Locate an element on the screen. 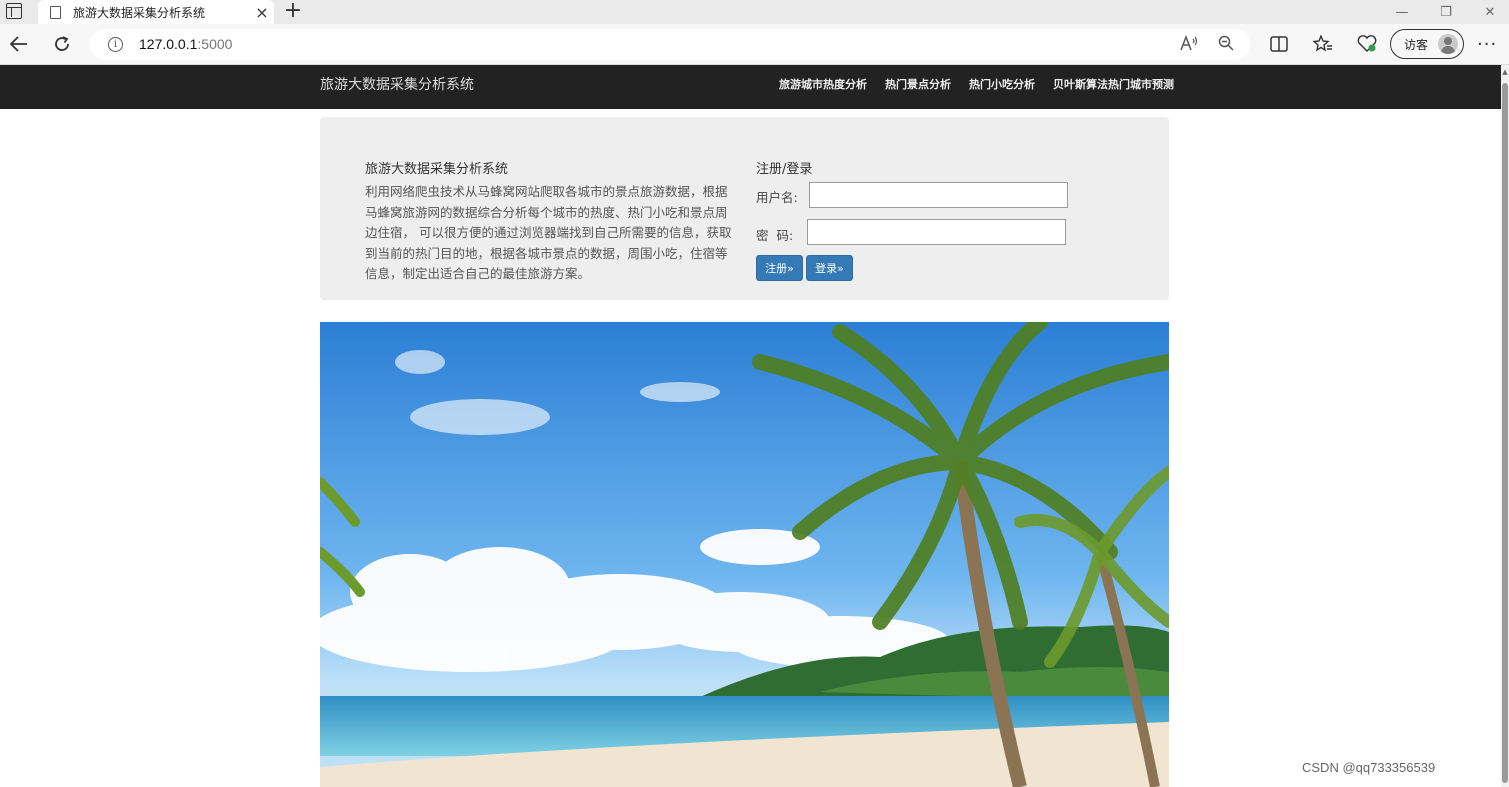 The height and width of the screenshot is (787, 1509). scroll-thumb is located at coordinates (1505, 433).